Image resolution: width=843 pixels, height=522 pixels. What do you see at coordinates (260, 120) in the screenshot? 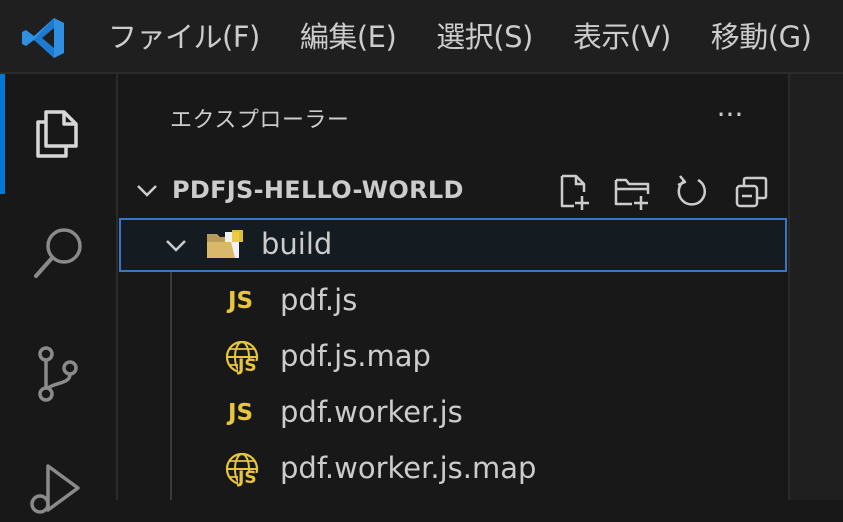
I see `explorer-title: エクスプローラー` at bounding box center [260, 120].